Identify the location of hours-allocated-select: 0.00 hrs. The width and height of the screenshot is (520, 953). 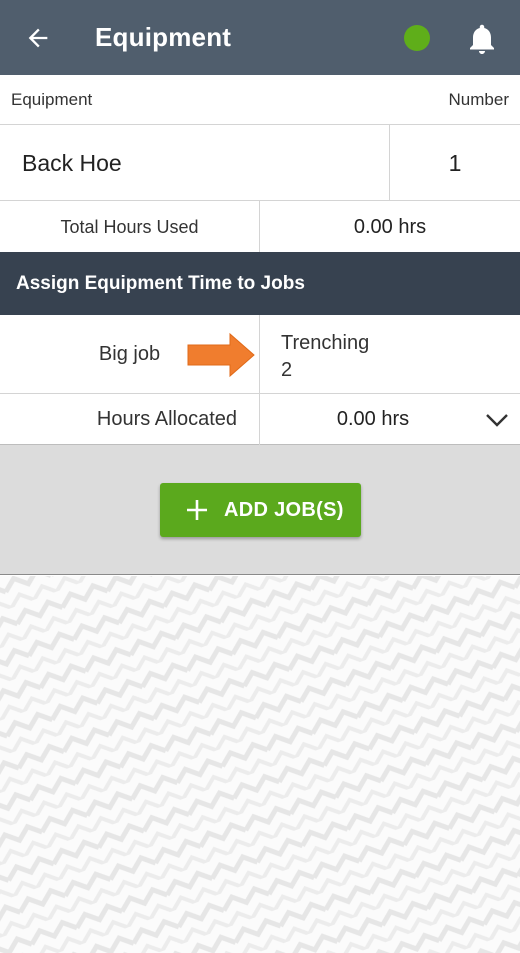
(390, 419).